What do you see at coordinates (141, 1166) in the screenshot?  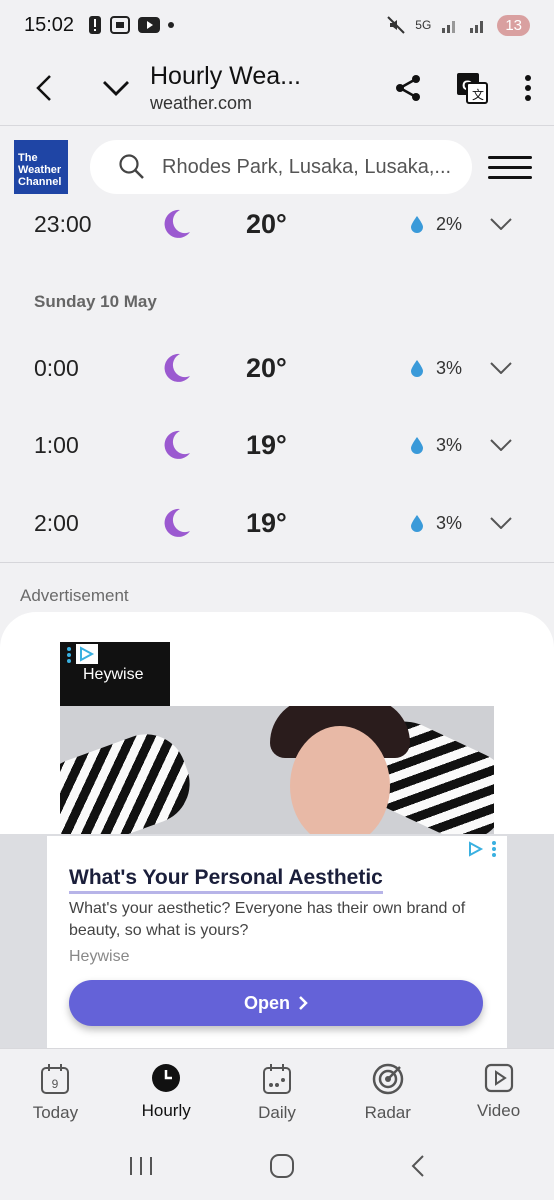 I see `recent-apps-icon` at bounding box center [141, 1166].